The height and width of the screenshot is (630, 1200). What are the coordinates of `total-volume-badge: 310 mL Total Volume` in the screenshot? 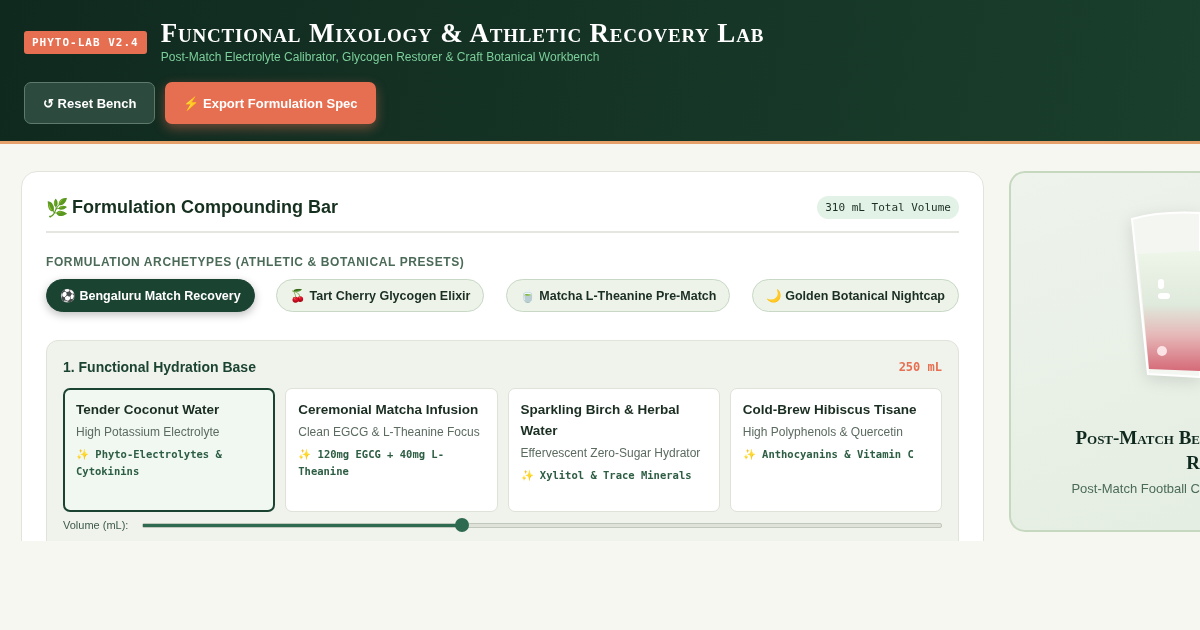 It's located at (888, 207).